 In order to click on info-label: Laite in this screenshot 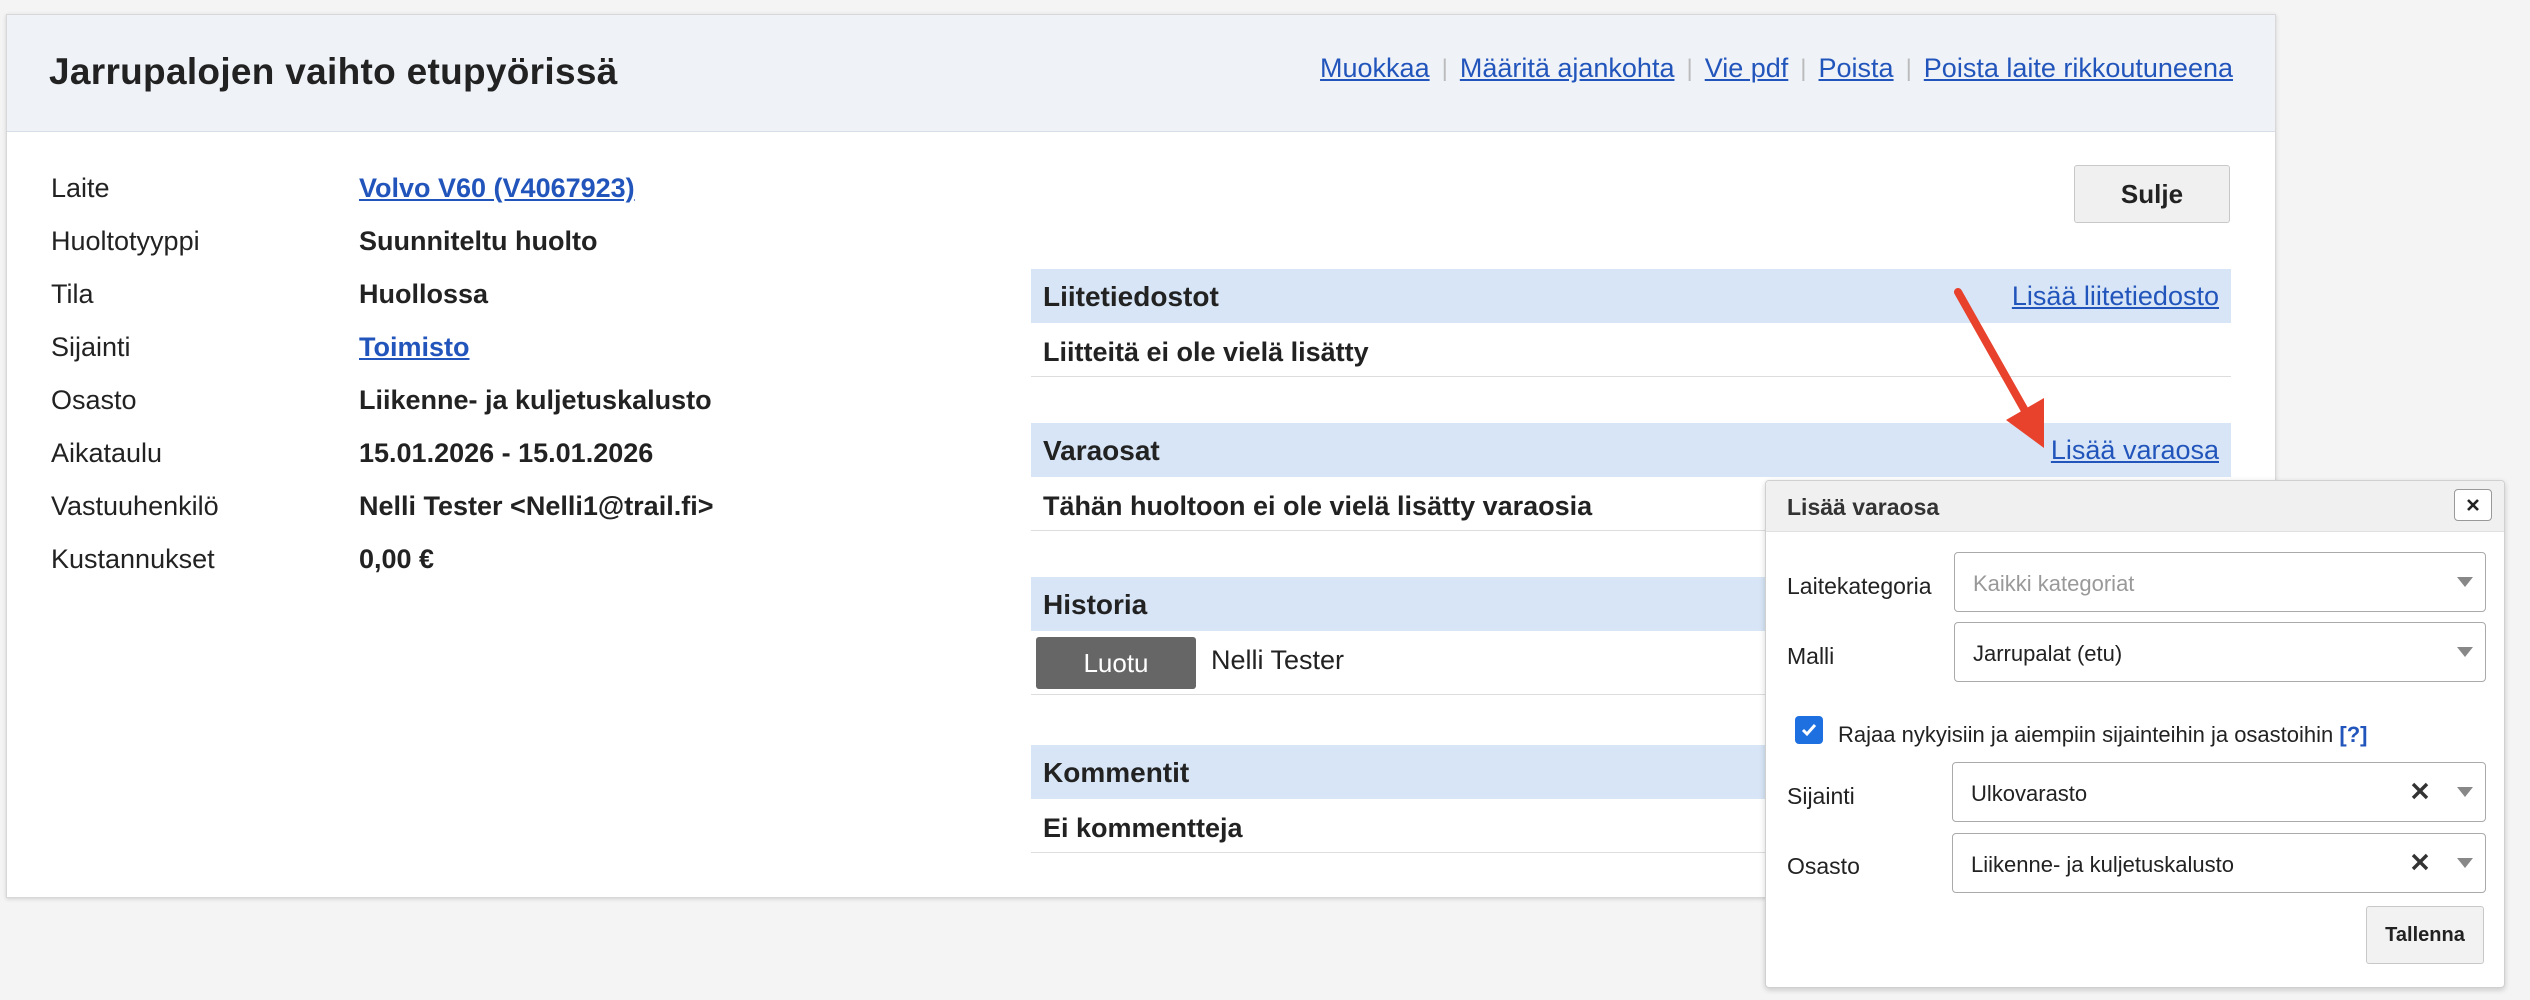, I will do `click(80, 188)`.